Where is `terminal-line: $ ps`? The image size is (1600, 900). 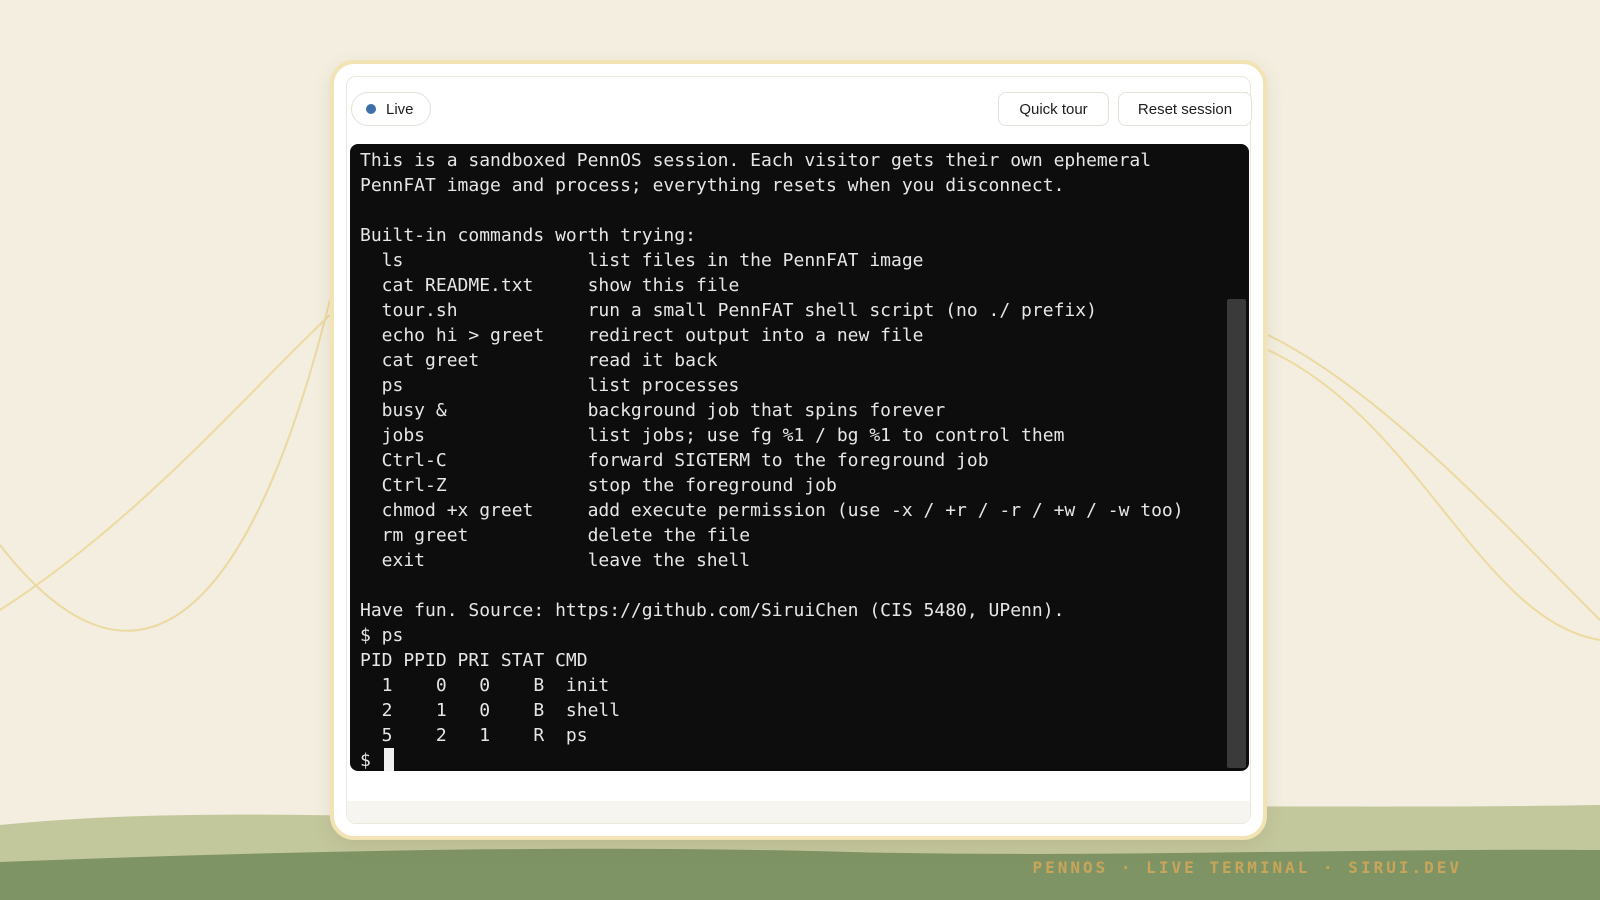 terminal-line: $ ps is located at coordinates (382, 635).